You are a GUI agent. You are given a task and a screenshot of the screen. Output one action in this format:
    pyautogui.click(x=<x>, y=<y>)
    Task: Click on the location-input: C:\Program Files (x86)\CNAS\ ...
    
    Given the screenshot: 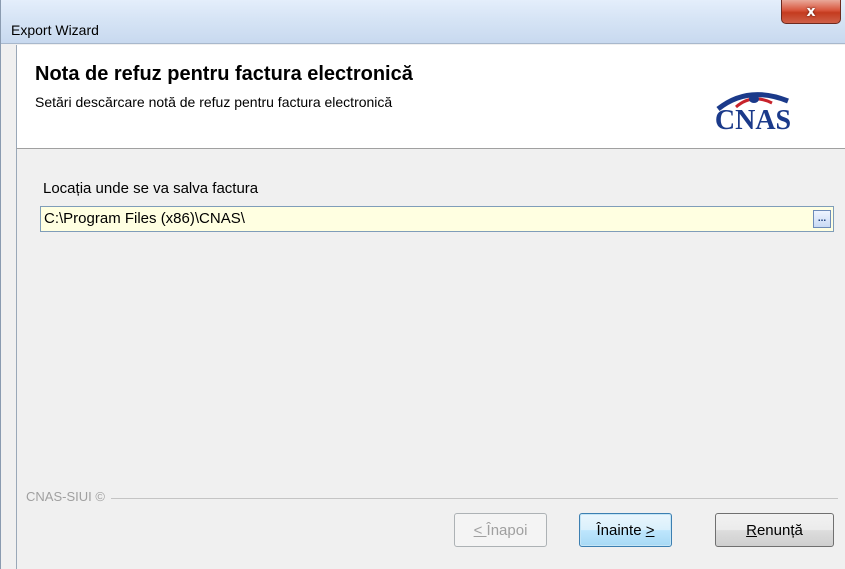 What is the action you would take?
    pyautogui.click(x=437, y=219)
    